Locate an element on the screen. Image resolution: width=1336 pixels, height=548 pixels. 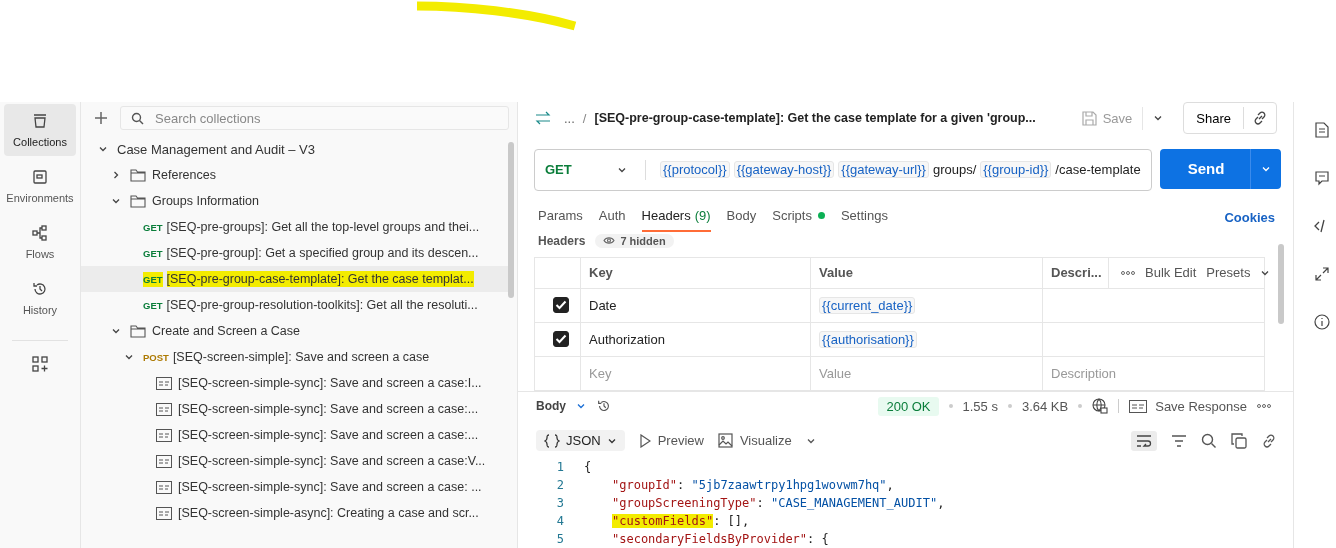
variable-chip: {{group-id}} is located at coordinates (1016, 170).